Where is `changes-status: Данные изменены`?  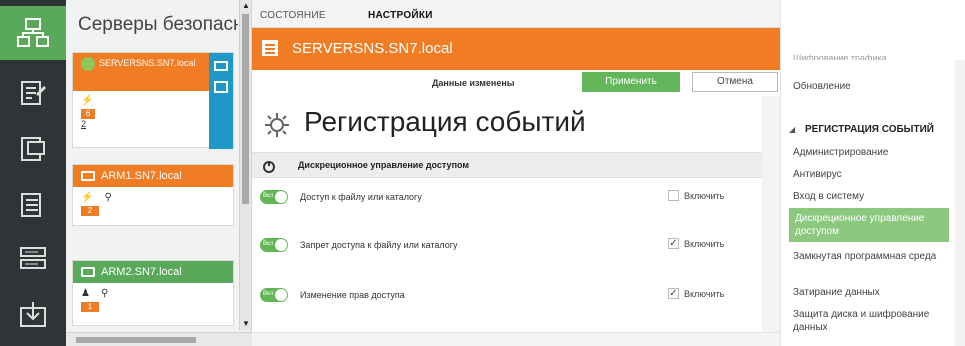
changes-status: Данные изменены is located at coordinates (473, 83).